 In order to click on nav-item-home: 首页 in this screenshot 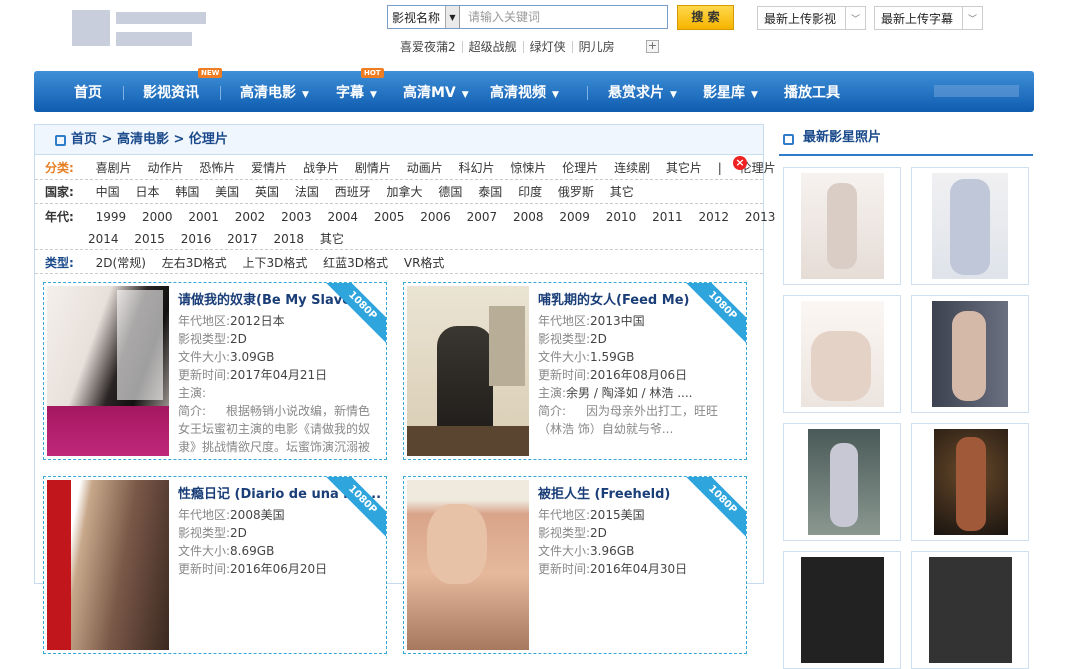, I will do `click(88, 91)`.